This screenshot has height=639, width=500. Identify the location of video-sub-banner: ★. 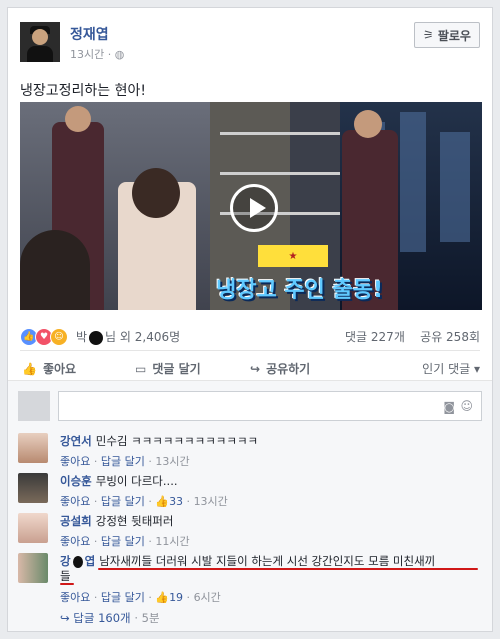
(293, 256).